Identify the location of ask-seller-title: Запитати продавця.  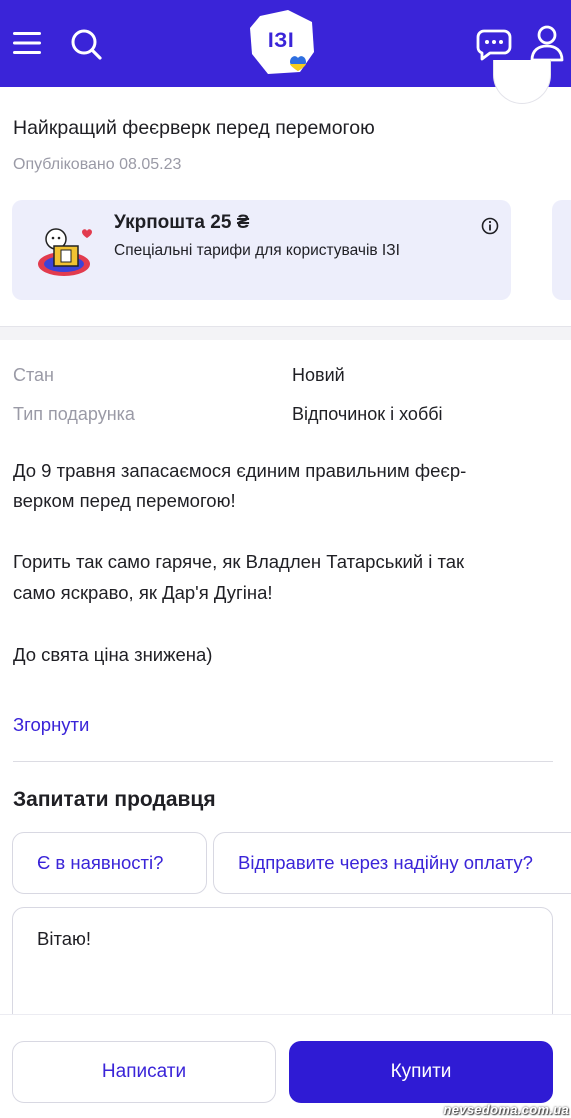
(114, 799).